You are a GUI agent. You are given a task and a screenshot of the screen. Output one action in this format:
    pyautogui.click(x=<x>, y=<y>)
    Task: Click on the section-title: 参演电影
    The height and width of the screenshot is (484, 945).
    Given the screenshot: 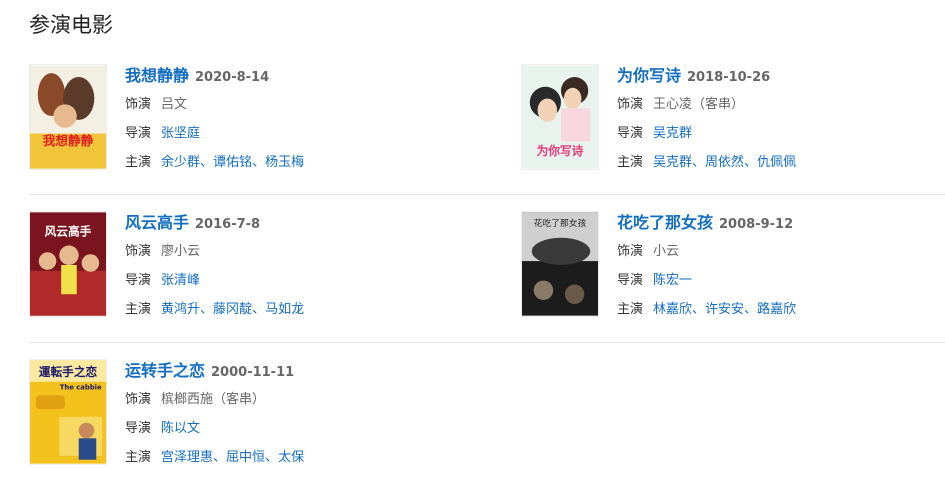 What is the action you would take?
    pyautogui.click(x=71, y=25)
    